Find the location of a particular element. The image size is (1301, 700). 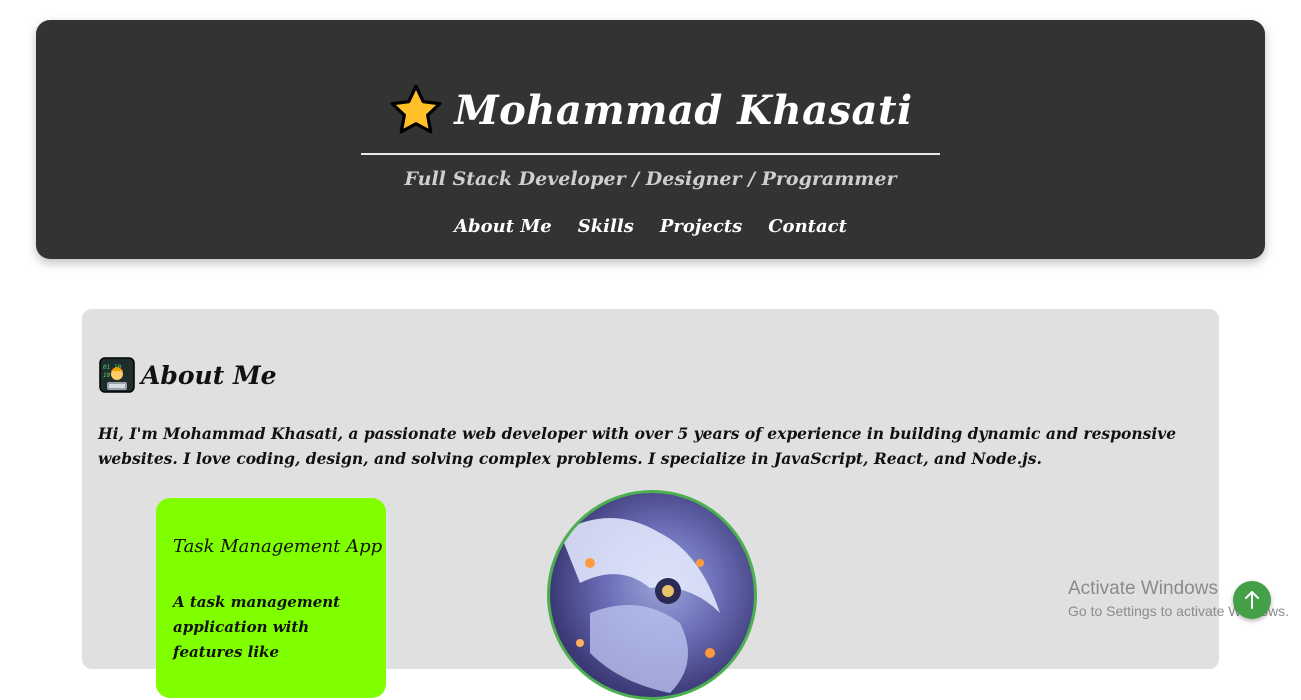

arrow-up-icon is located at coordinates (1252, 600).